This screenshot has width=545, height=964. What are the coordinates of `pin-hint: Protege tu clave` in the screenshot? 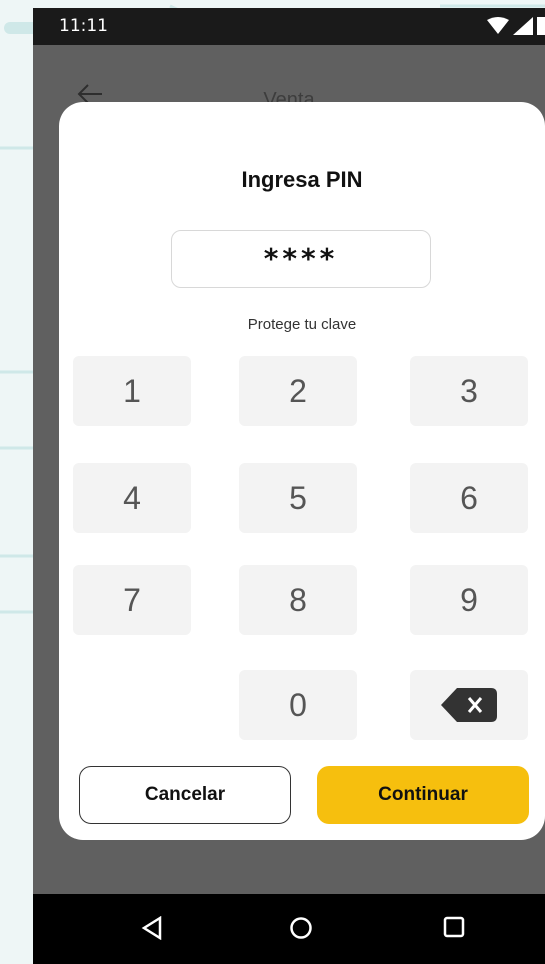 It's located at (302, 324).